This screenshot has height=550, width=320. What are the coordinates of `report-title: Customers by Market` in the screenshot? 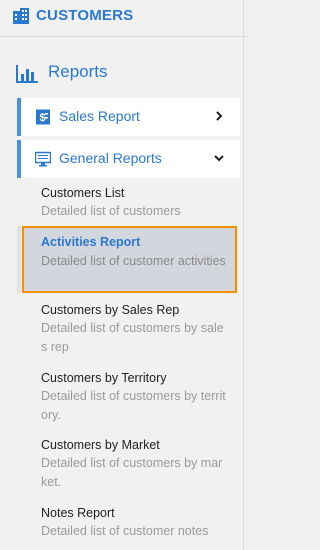 It's located at (100, 445).